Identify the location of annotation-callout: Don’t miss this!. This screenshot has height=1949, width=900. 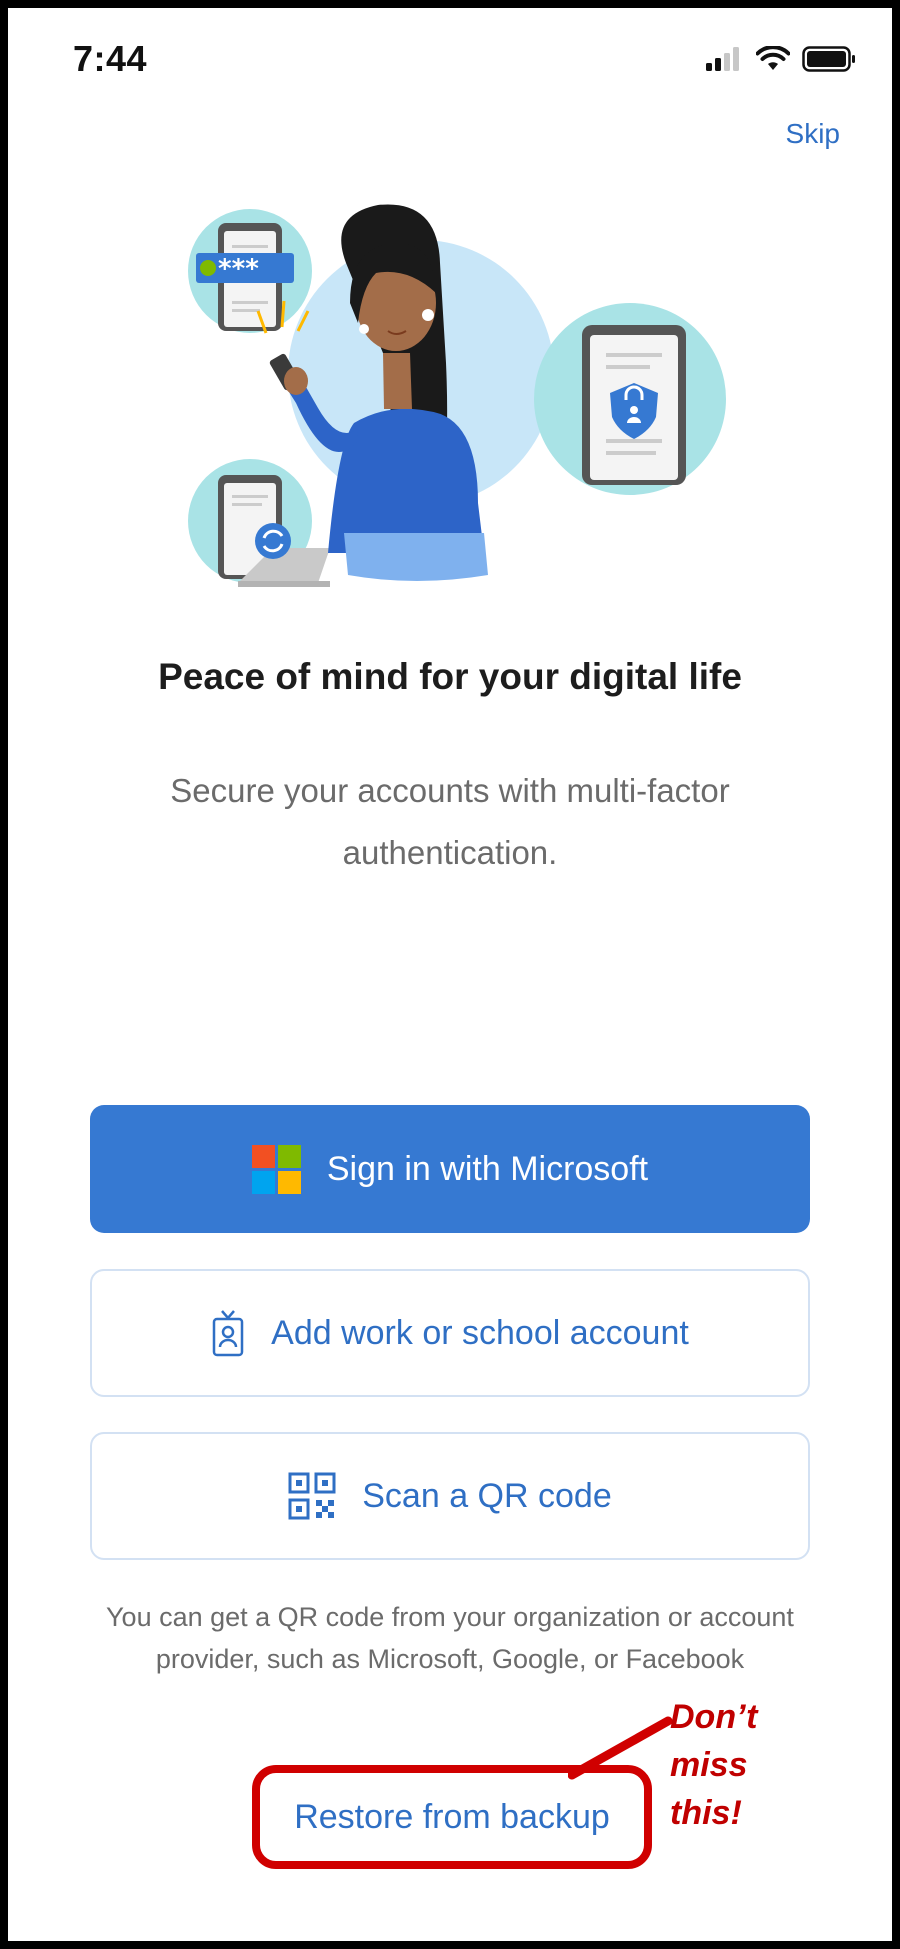
(714, 1765).